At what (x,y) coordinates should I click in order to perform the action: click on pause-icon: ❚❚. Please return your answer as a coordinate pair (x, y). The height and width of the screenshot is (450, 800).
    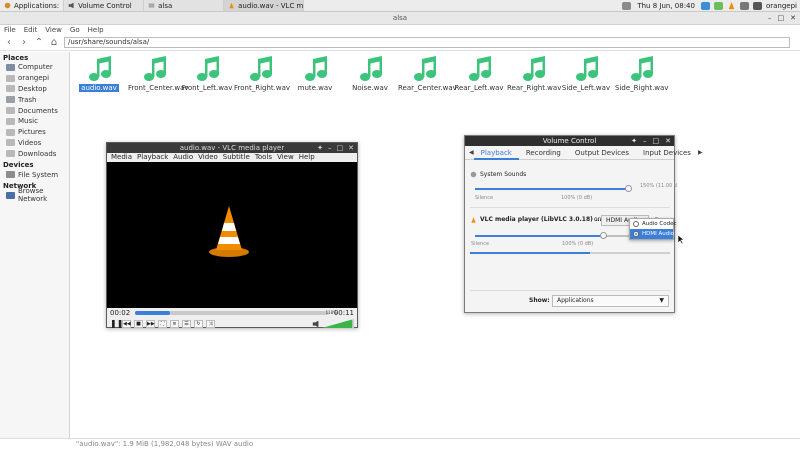
    Looking at the image, I should click on (116, 323).